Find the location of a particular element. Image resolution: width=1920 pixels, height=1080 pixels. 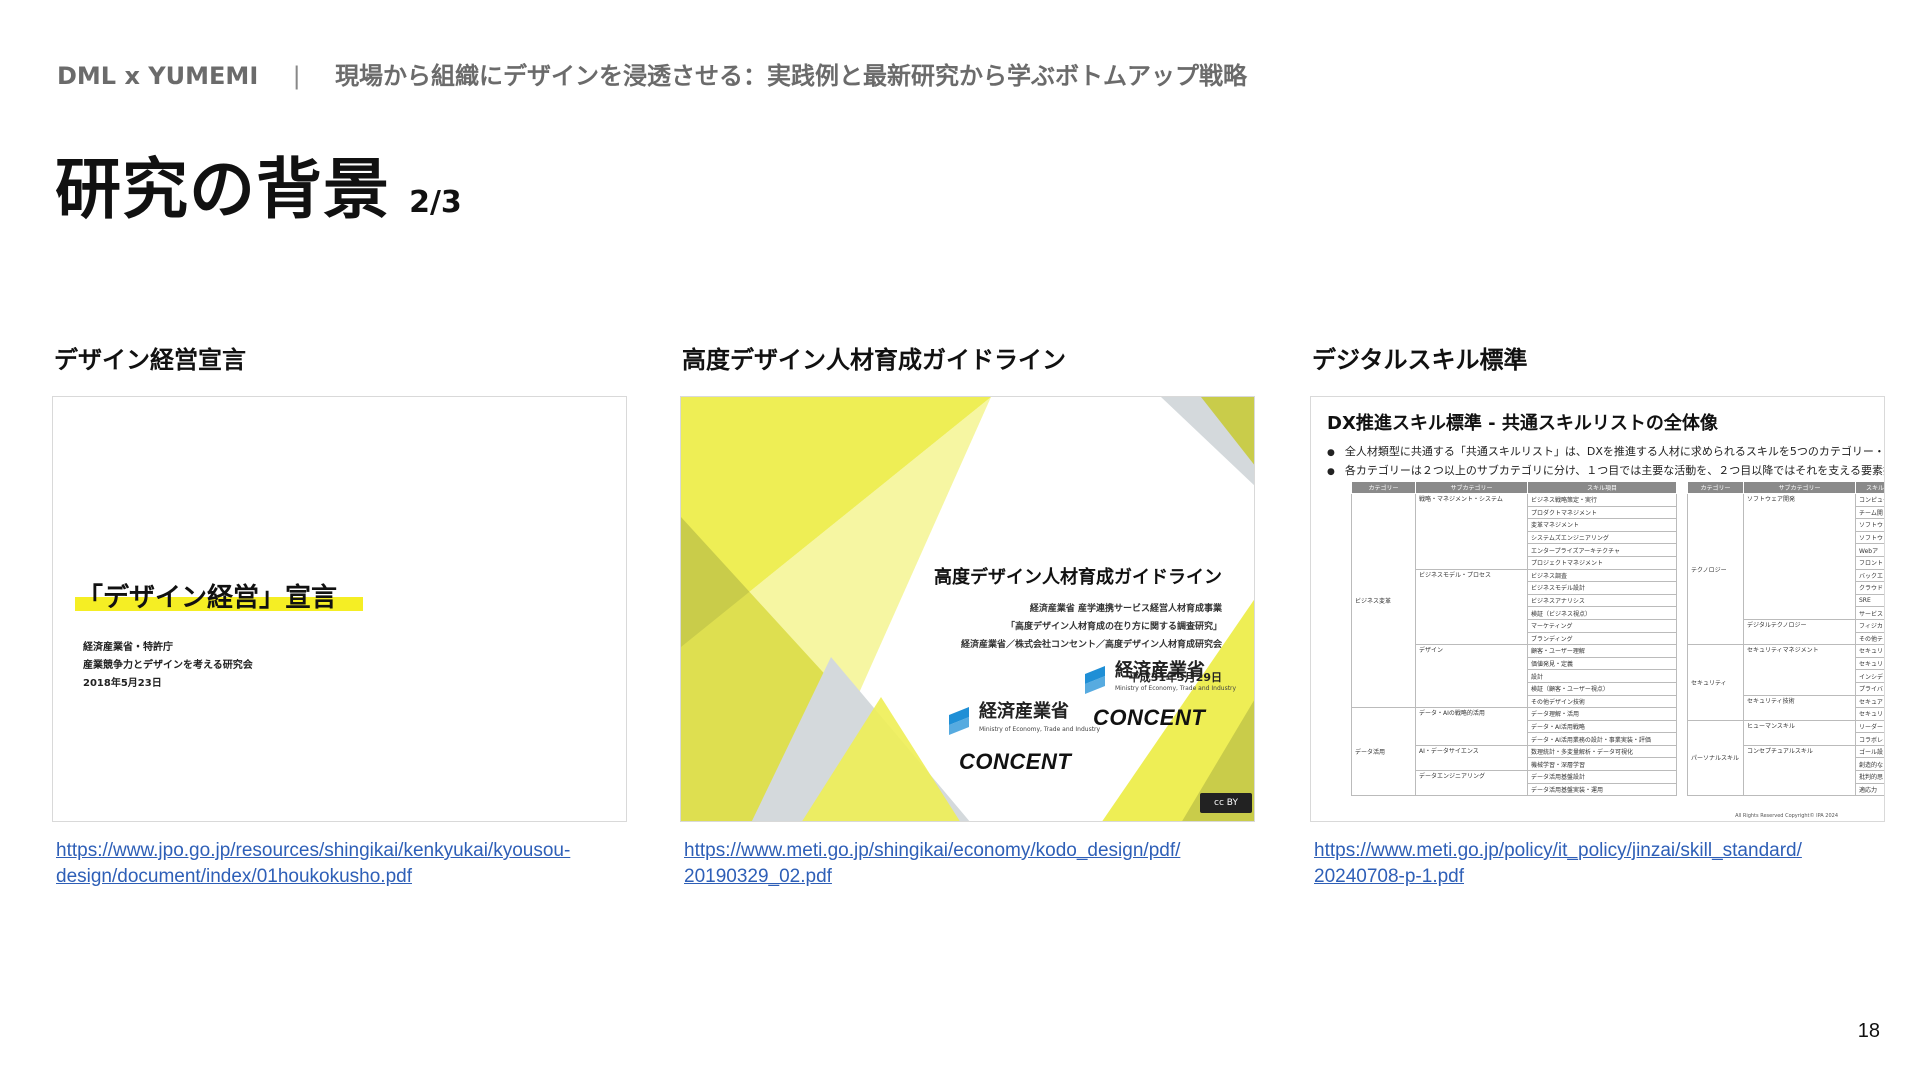

table-cell-skill: インシデ is located at coordinates (1869, 676).